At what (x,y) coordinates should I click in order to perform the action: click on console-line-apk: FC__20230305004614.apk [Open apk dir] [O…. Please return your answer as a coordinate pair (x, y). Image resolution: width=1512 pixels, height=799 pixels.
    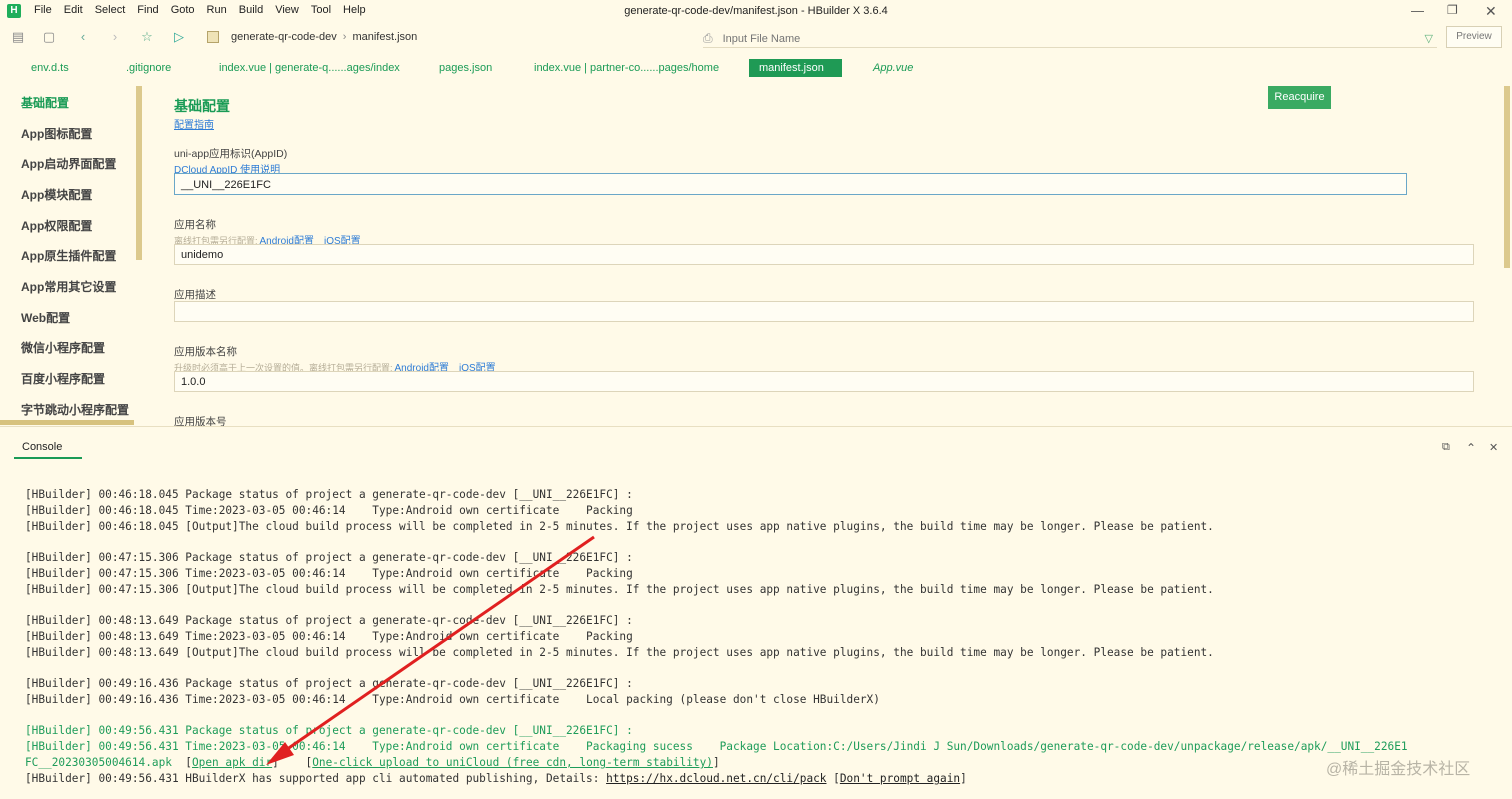
    Looking at the image, I should click on (372, 762).